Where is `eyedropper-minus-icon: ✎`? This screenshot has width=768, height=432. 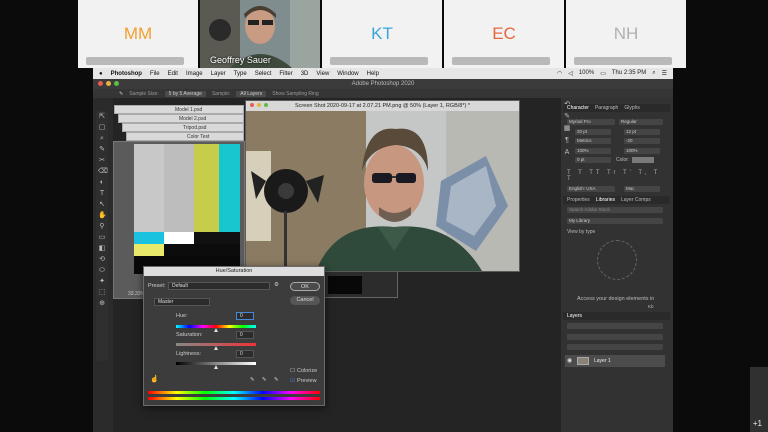
eyedropper-minus-icon: ✎ is located at coordinates (276, 380).